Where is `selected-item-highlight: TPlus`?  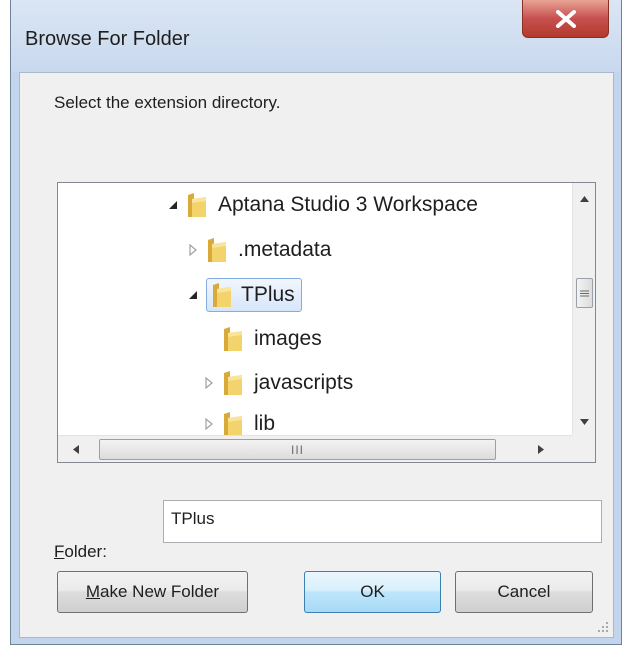 selected-item-highlight: TPlus is located at coordinates (254, 295).